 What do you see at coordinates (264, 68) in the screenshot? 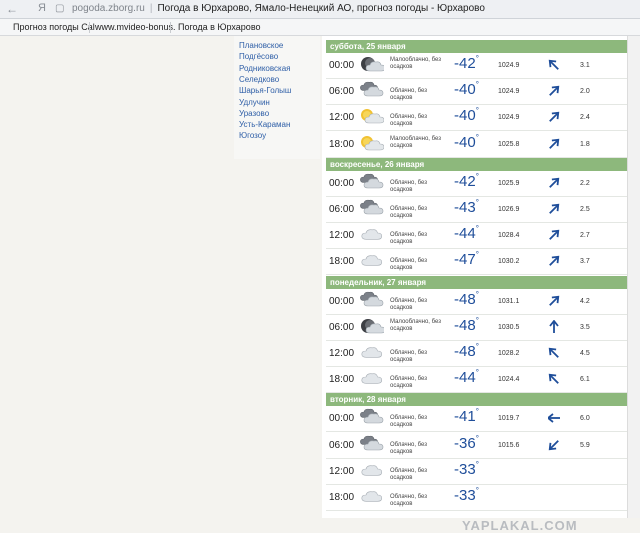
I see `location-link: Родниковская` at bounding box center [264, 68].